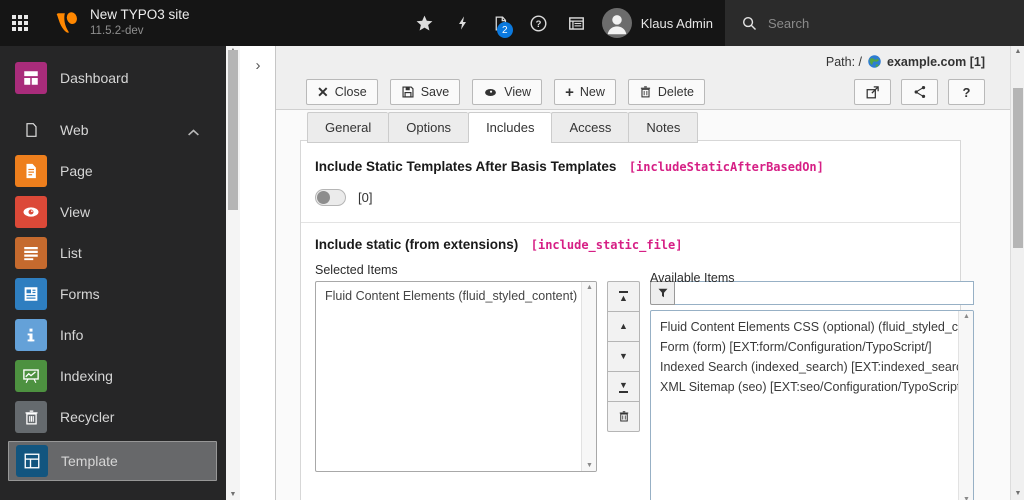 Image resolution: width=1024 pixels, height=500 pixels. I want to click on site-info: New TYPO3 site 11.5.2-dev, so click(140, 22).